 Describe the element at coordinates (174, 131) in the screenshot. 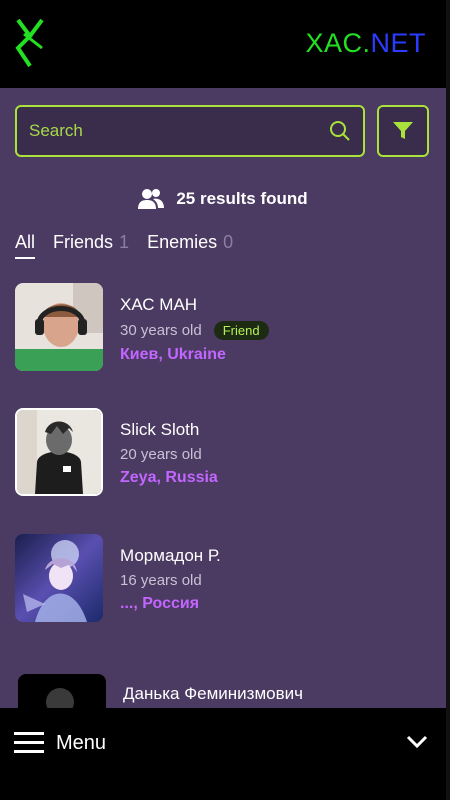

I see `search-input` at that location.